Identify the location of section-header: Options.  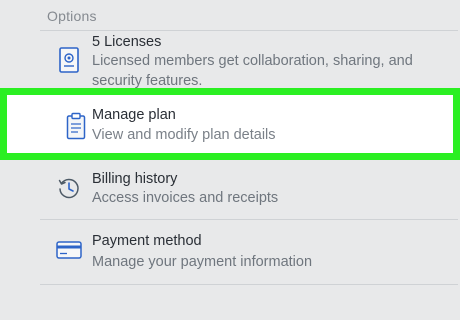
(72, 16).